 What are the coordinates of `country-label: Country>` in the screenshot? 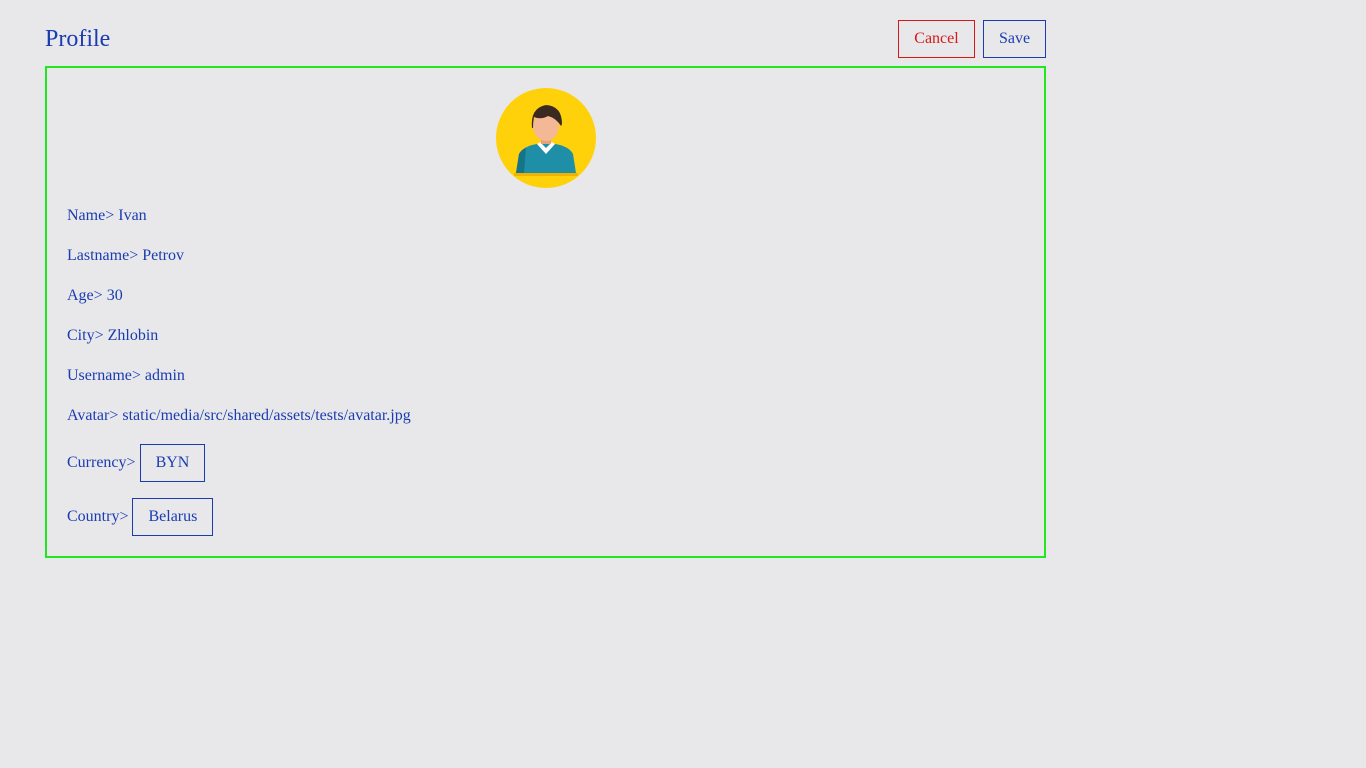 It's located at (98, 516).